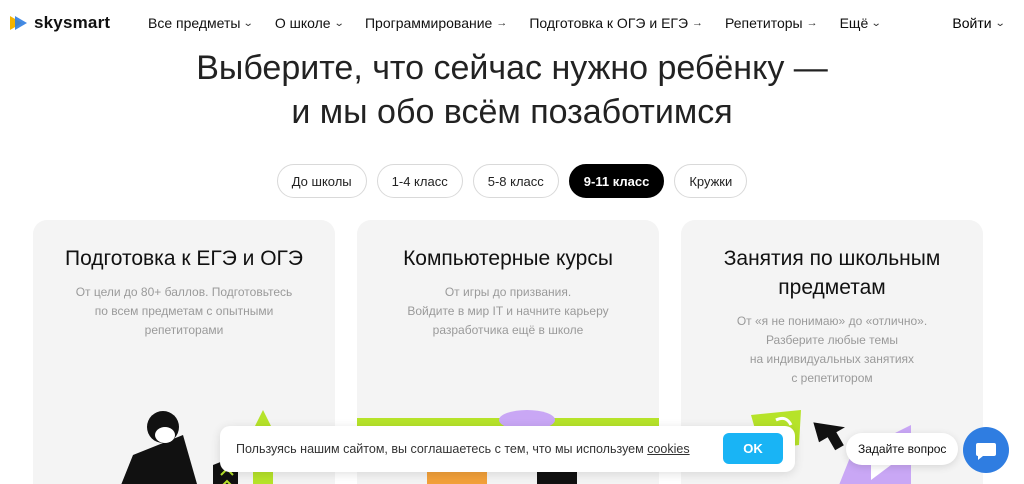 This screenshot has height=484, width=1024. What do you see at coordinates (515, 181) in the screenshot?
I see `filter-grade-5-8: 5-8 класс` at bounding box center [515, 181].